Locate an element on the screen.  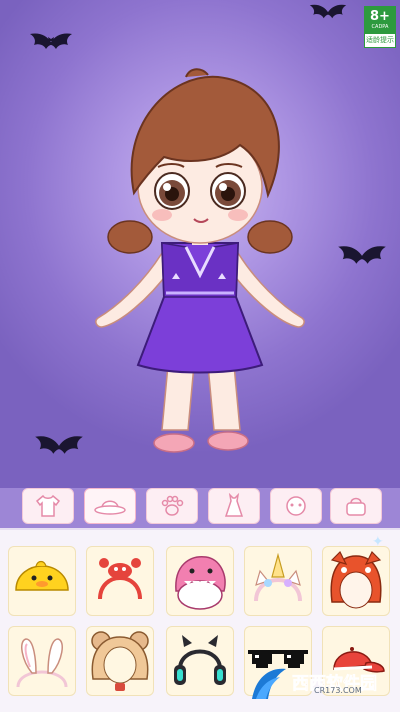
bag-icon is located at coordinates (356, 506).